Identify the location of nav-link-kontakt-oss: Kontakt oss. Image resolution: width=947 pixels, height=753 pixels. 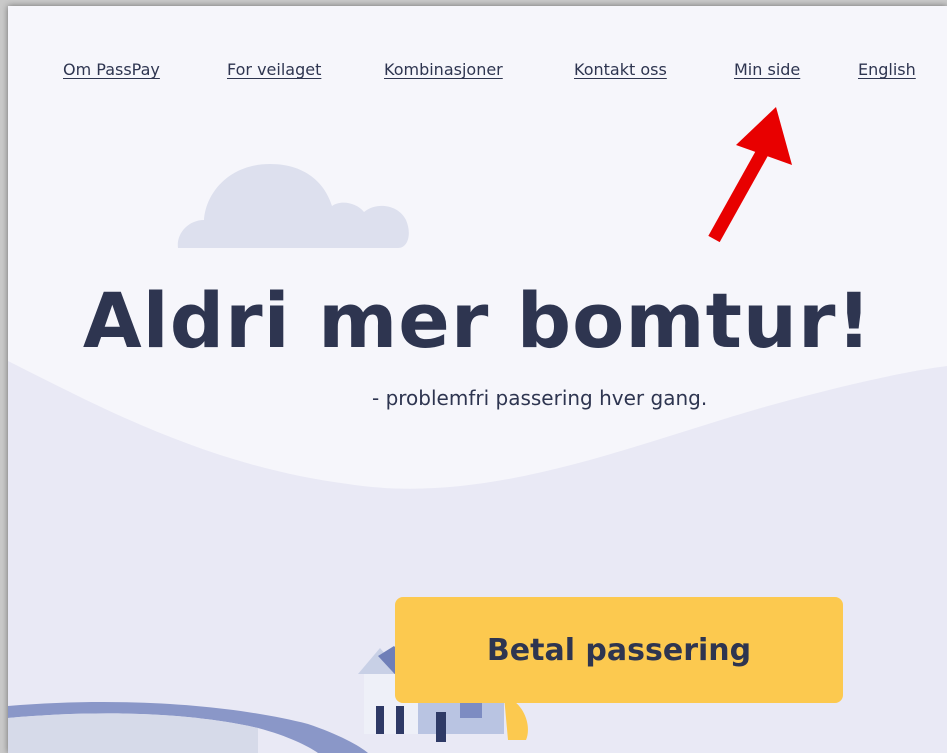
(620, 69).